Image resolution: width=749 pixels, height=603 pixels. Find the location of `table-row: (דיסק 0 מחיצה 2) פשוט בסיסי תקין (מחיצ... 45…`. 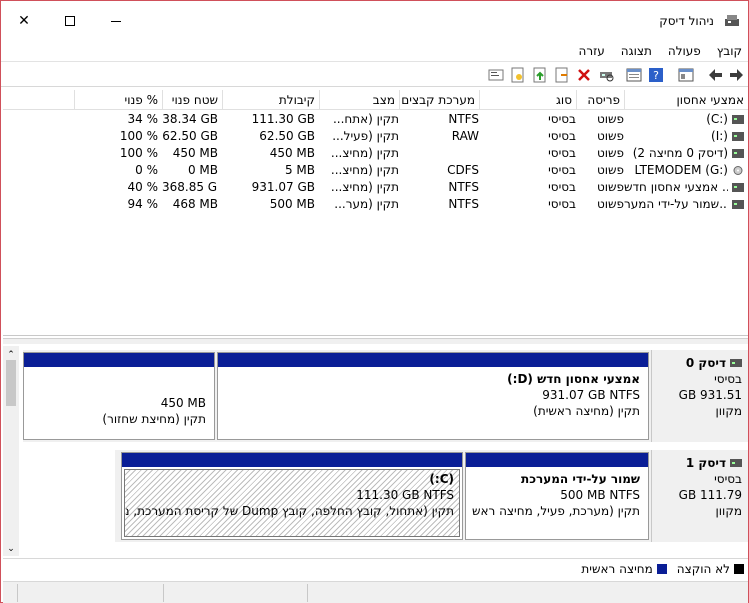

table-row: (דיסק 0 מחיצה 2) פשוט בסיסי תקין (מחיצ... 45… is located at coordinates (375, 153).